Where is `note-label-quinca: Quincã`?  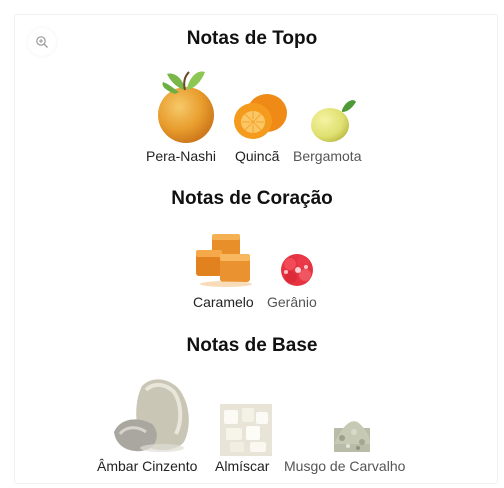 note-label-quinca: Quincã is located at coordinates (257, 156).